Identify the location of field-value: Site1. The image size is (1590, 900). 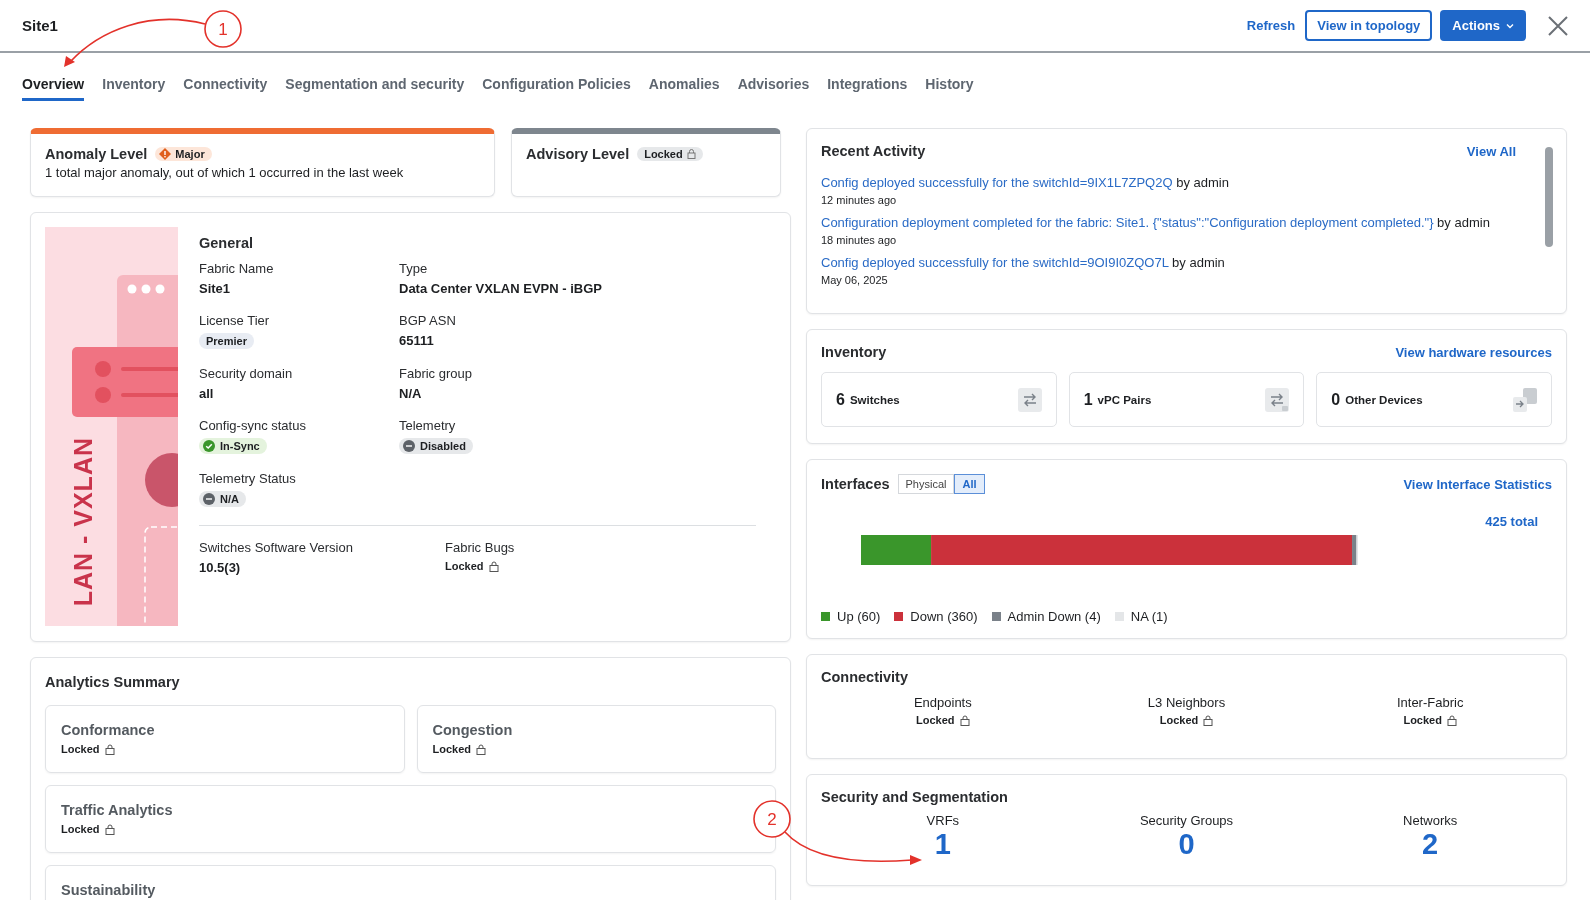
(215, 288).